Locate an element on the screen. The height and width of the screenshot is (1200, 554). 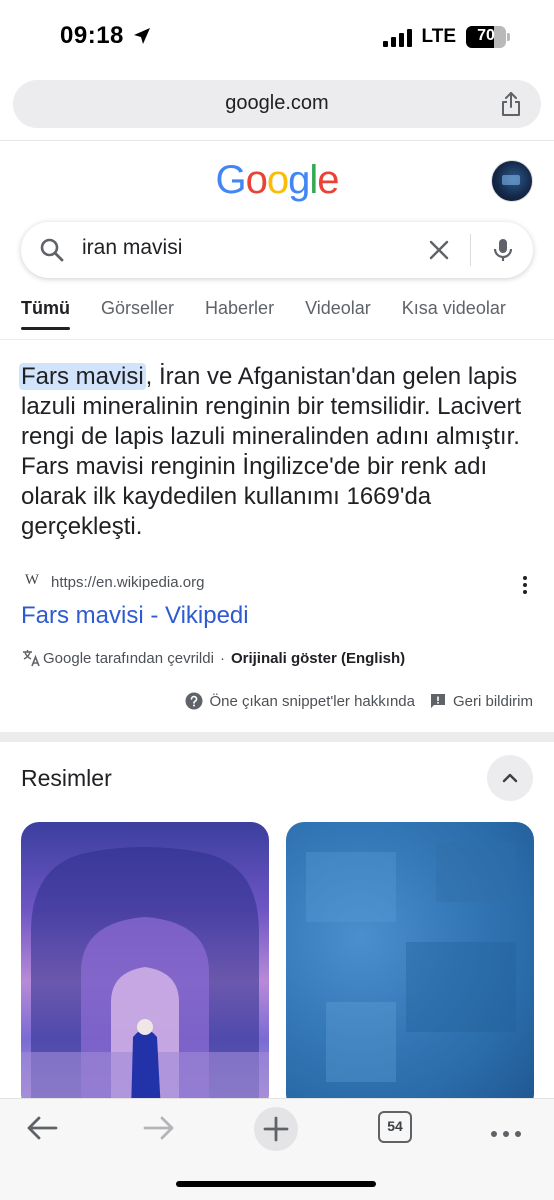
signal-icon is located at coordinates (397, 37).